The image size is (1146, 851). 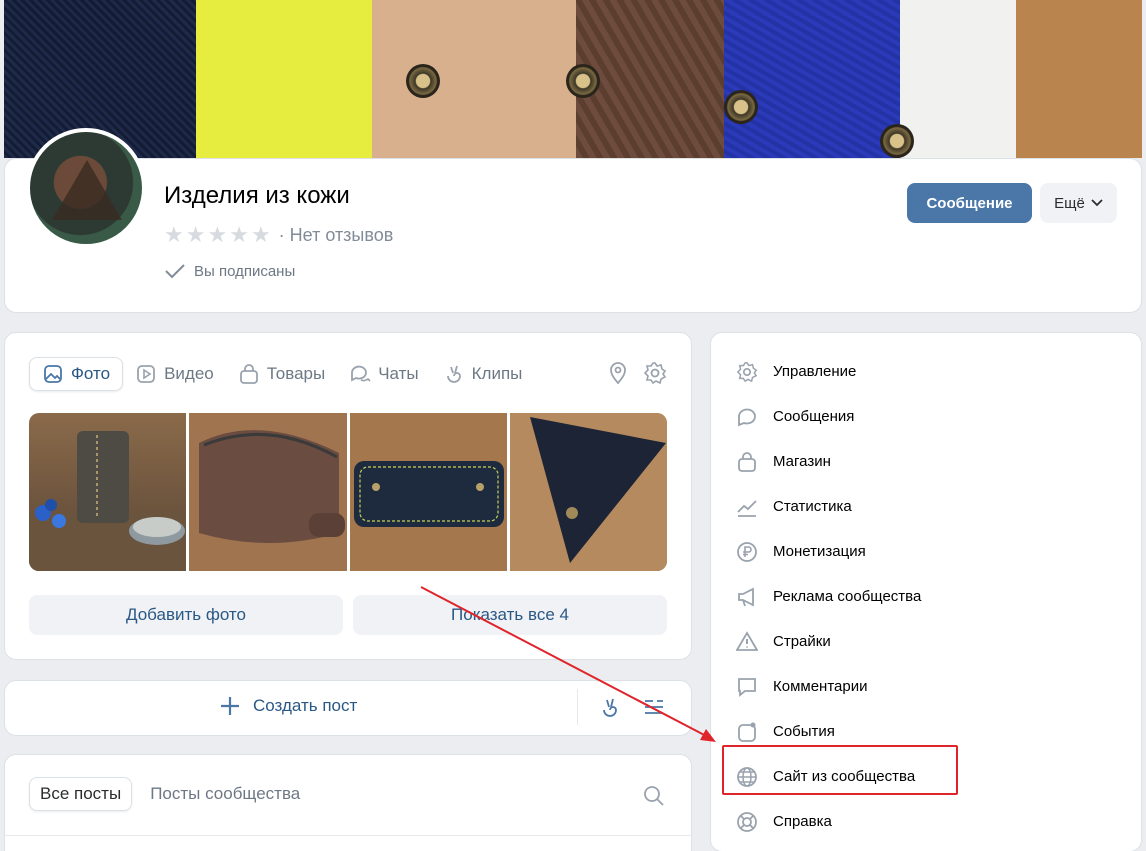 What do you see at coordinates (398, 373) in the screenshot?
I see `tab-label: Чаты` at bounding box center [398, 373].